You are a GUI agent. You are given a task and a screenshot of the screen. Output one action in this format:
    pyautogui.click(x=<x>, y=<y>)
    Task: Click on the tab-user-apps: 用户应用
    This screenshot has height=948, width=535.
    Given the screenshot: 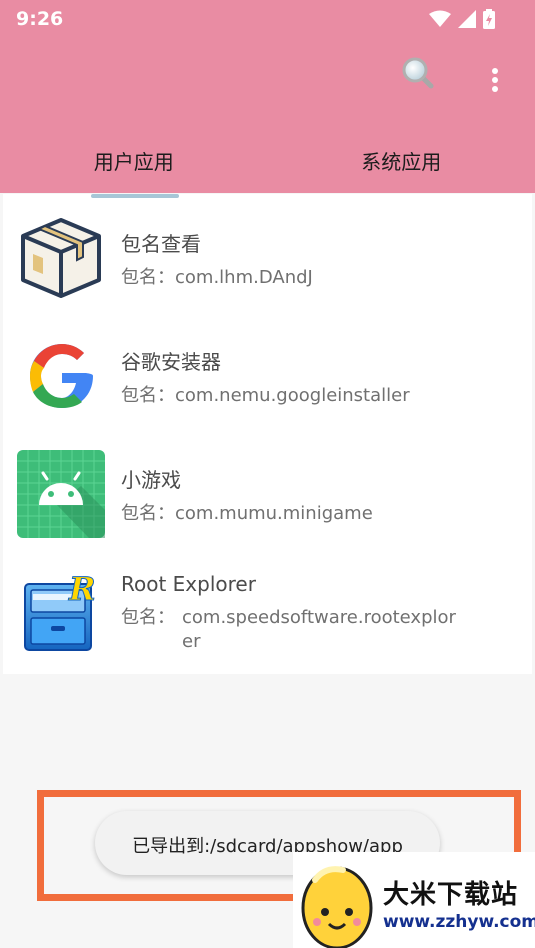 What is the action you would take?
    pyautogui.click(x=134, y=161)
    